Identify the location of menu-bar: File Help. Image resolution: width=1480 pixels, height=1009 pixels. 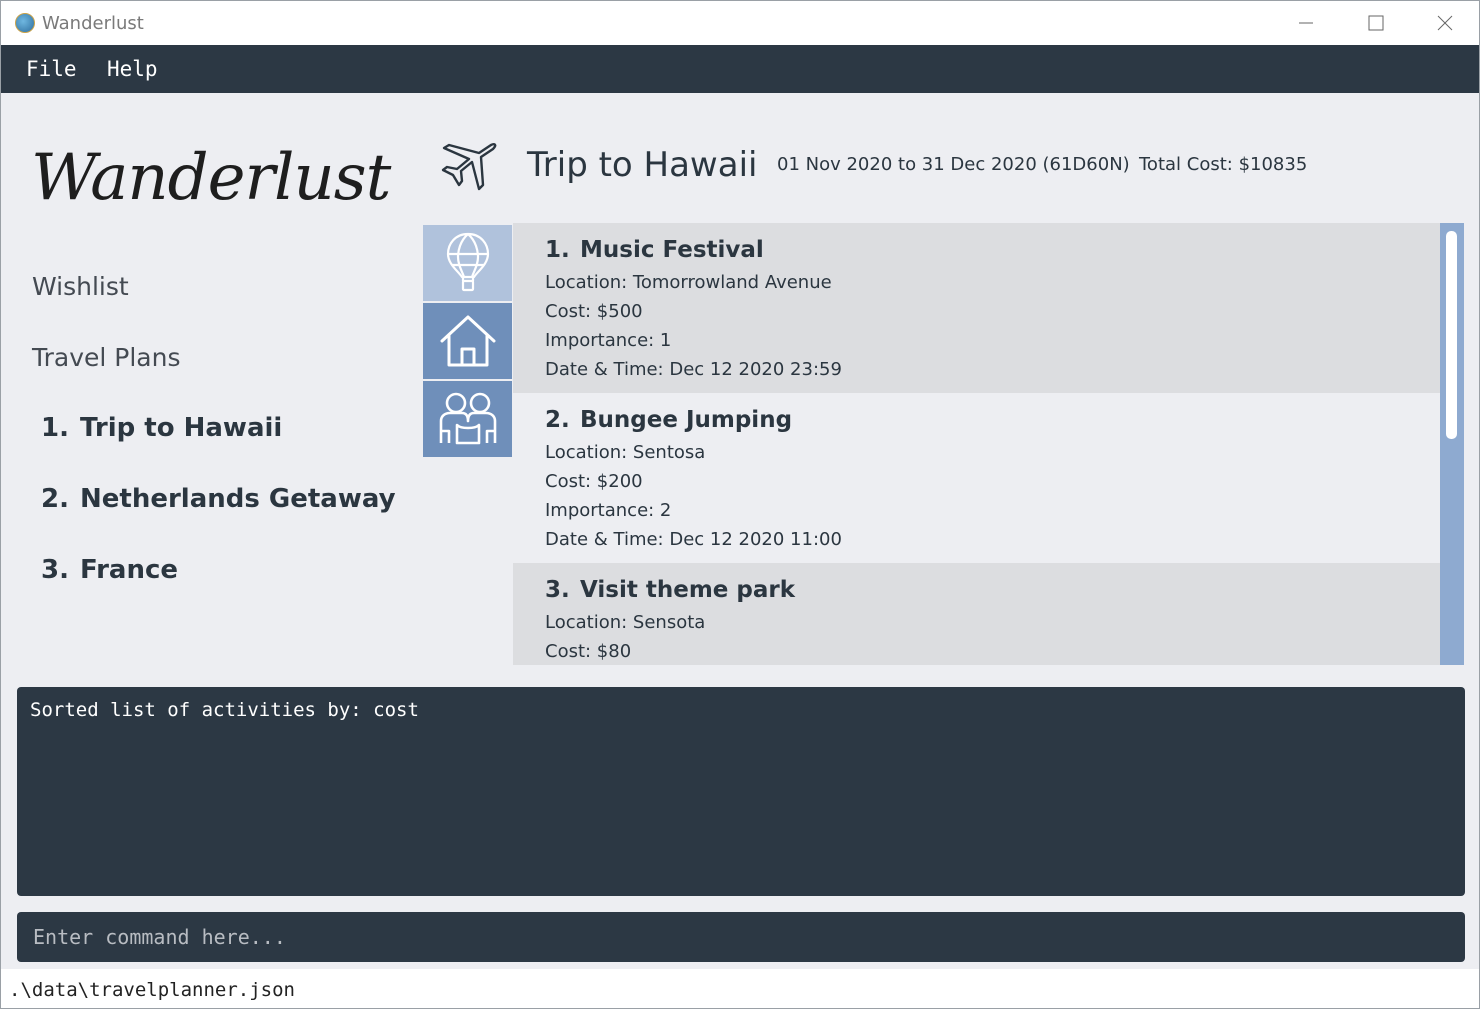
(740, 69).